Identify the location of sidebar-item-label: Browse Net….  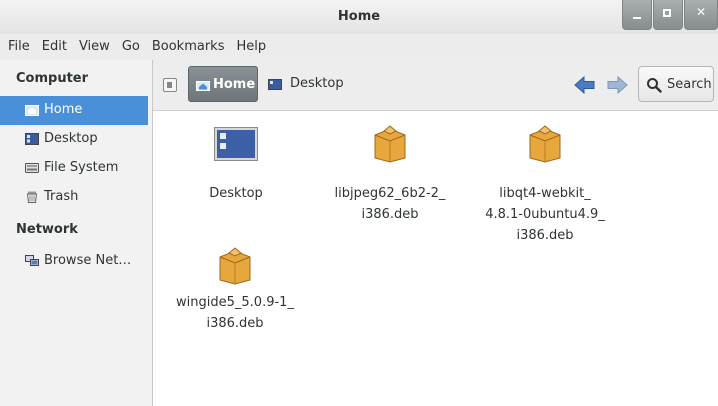
(88, 260).